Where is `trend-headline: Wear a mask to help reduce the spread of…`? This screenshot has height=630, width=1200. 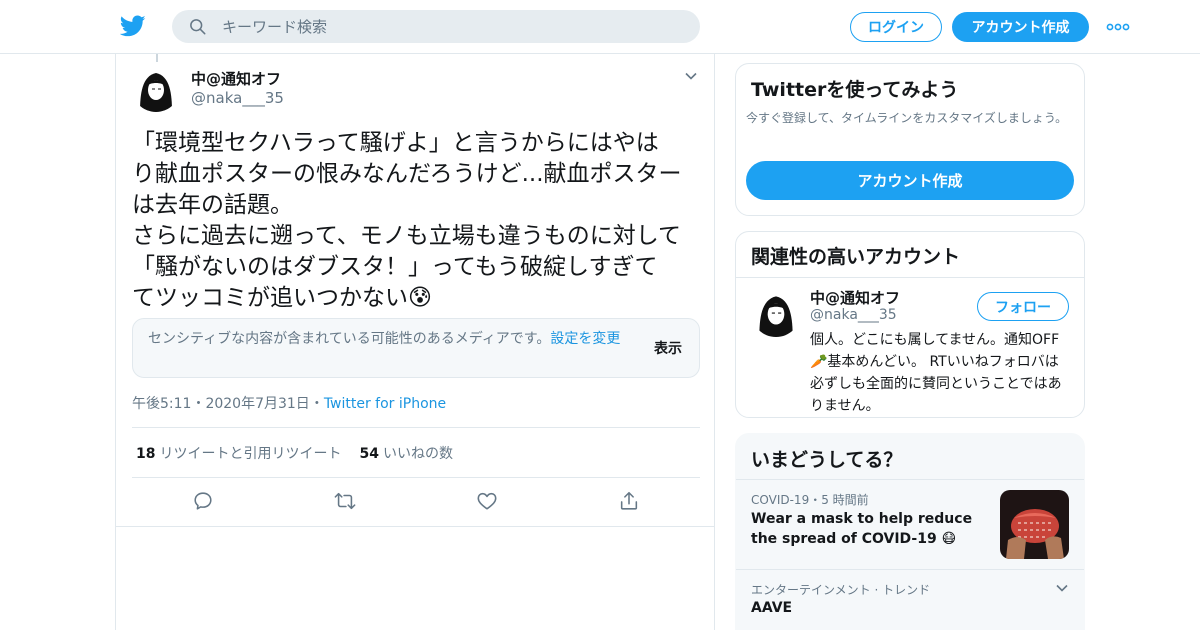
trend-headline: Wear a mask to help reduce the spread of… is located at coordinates (871, 529).